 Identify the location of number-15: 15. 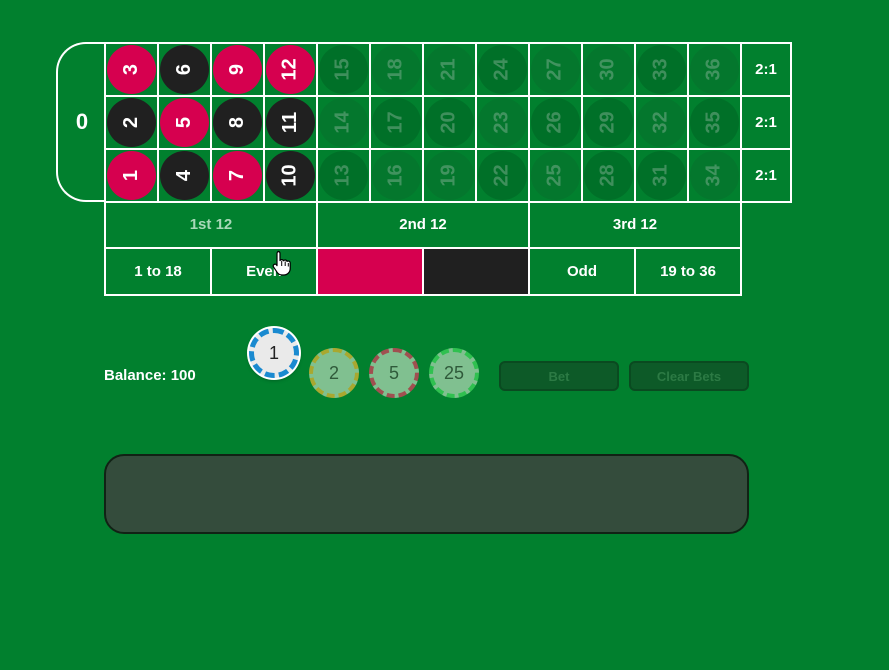
(343, 69).